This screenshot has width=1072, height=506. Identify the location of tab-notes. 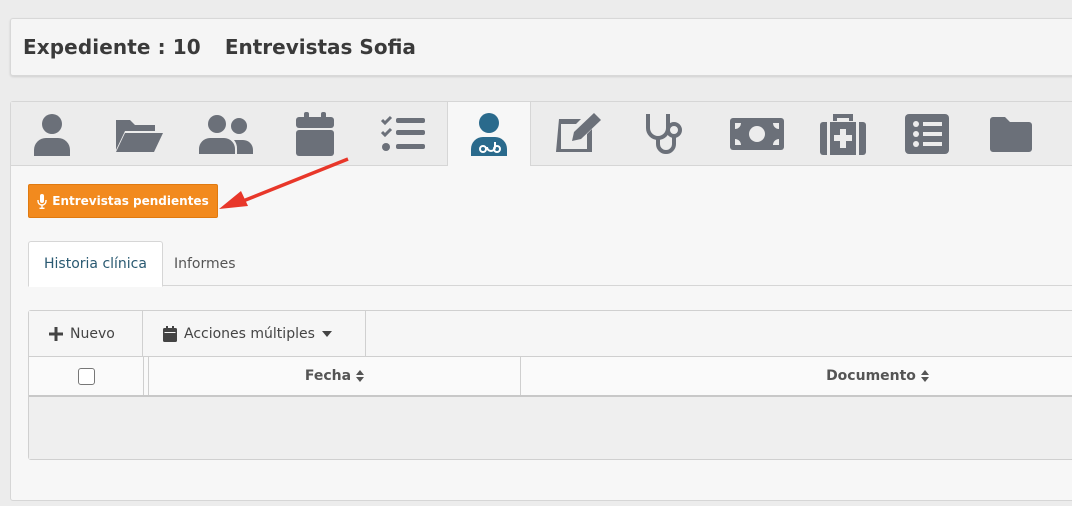
(577, 134).